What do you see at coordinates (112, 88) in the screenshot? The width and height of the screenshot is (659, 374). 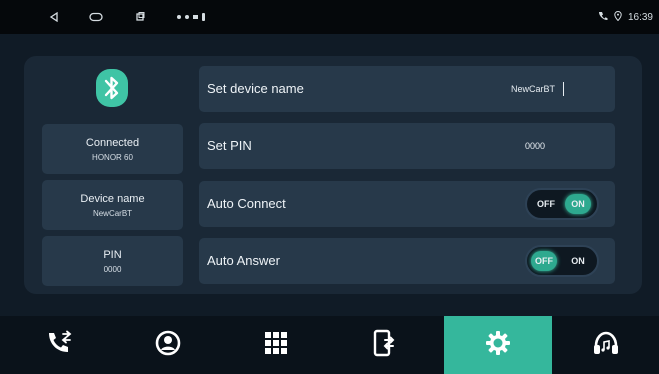 I see `bluetooth-icon` at bounding box center [112, 88].